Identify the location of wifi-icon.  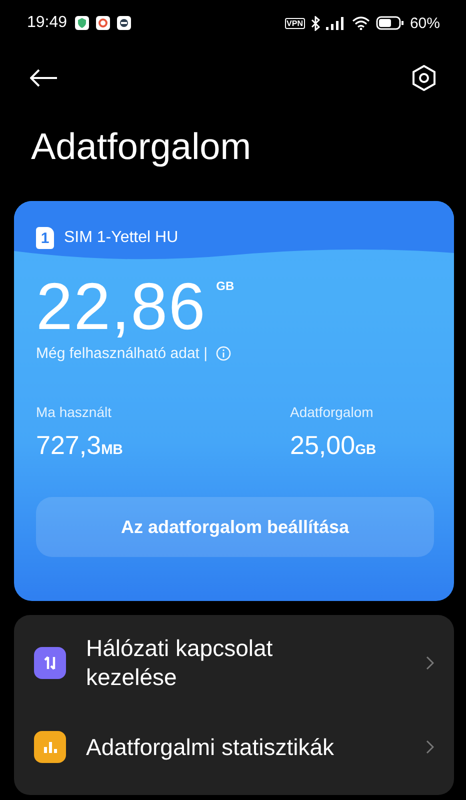
(361, 23).